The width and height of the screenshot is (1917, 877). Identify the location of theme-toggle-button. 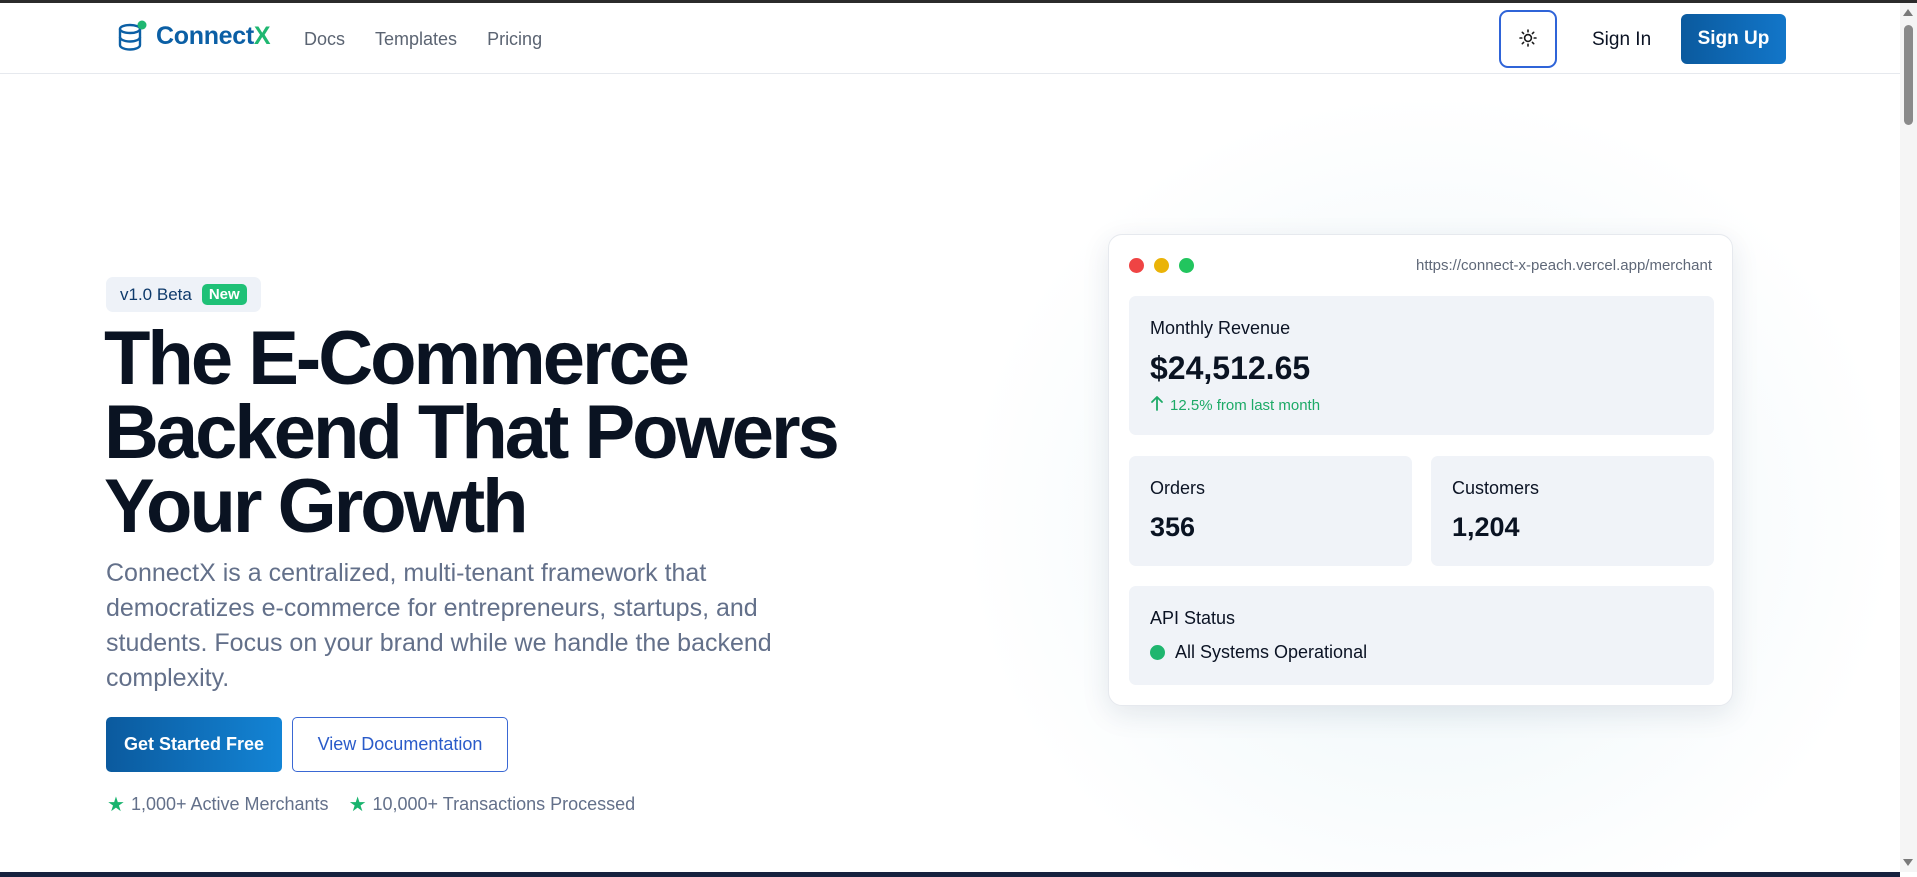
(1528, 39).